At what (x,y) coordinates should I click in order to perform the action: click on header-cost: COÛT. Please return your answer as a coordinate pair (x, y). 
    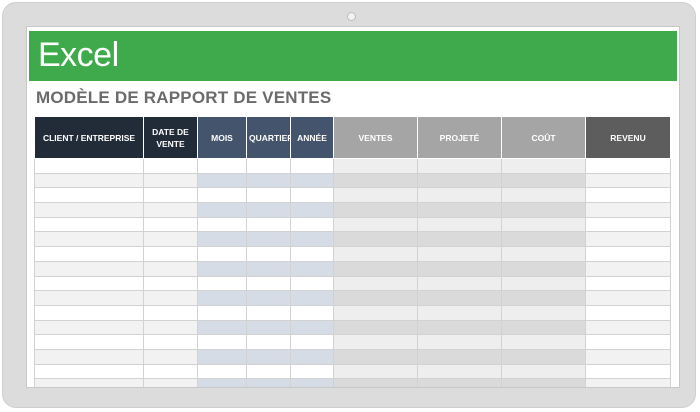
    Looking at the image, I should click on (543, 137).